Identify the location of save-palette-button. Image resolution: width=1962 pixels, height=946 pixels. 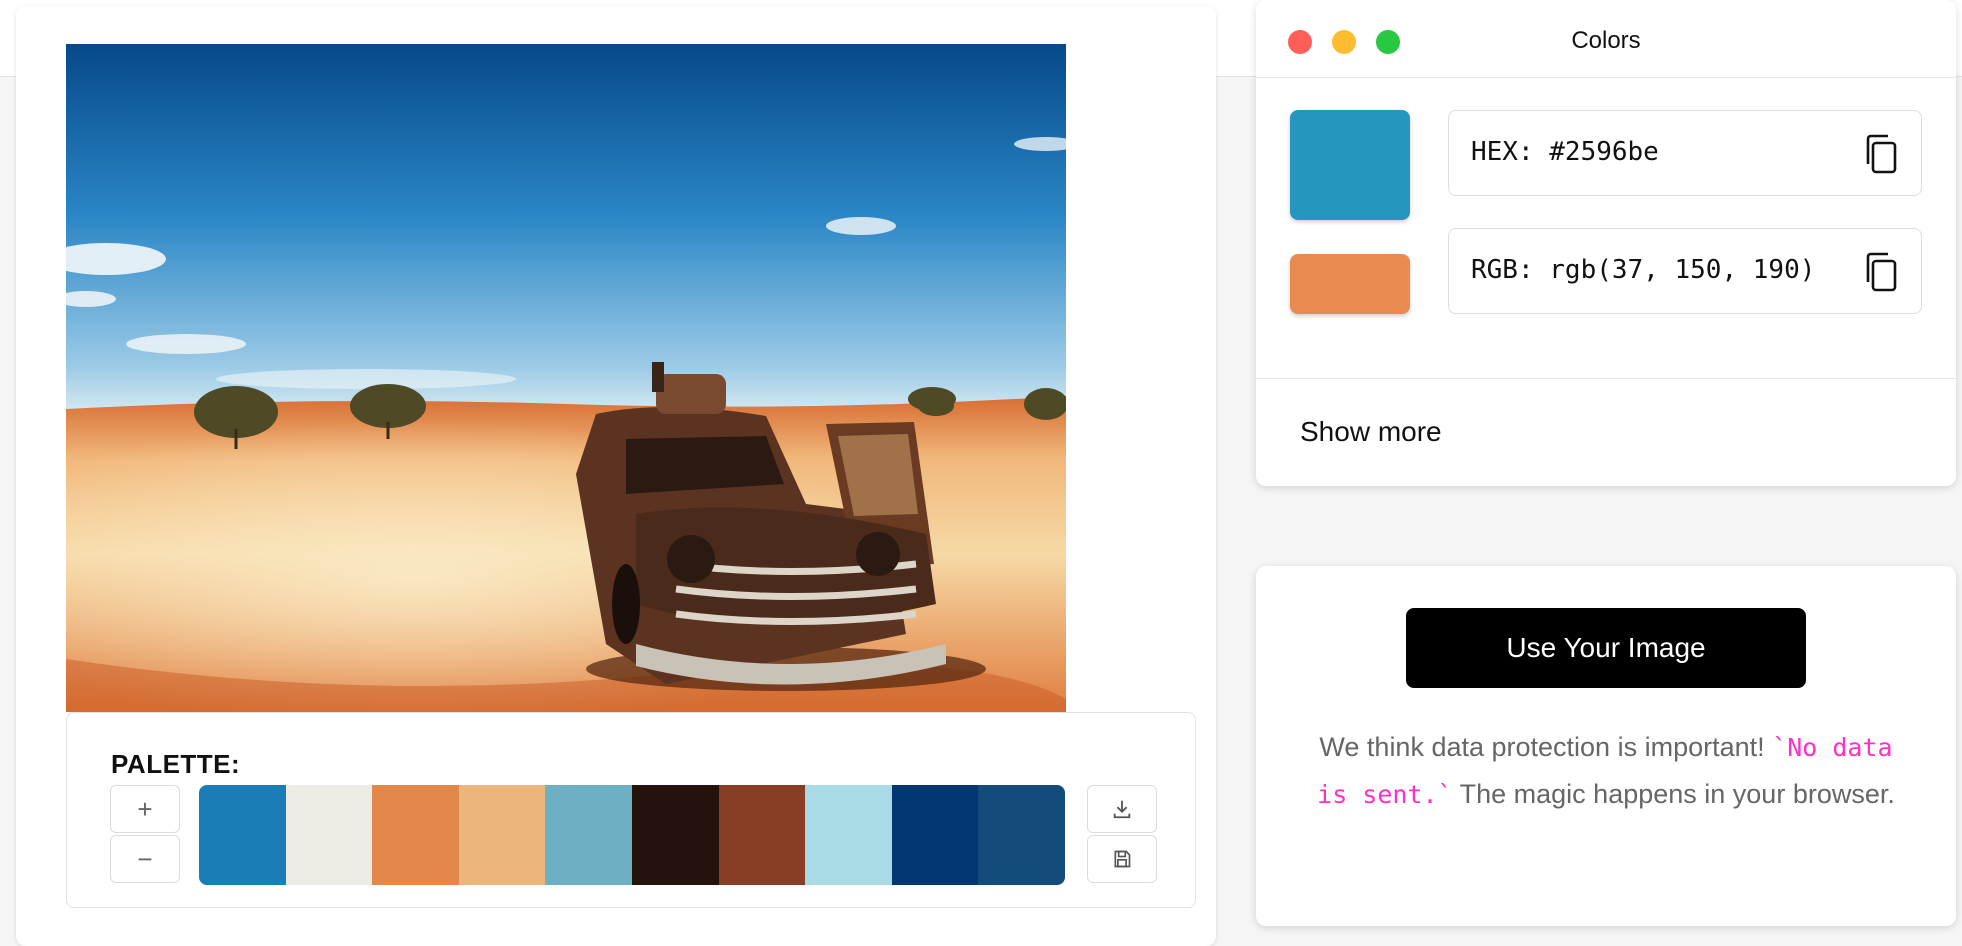
(1122, 859).